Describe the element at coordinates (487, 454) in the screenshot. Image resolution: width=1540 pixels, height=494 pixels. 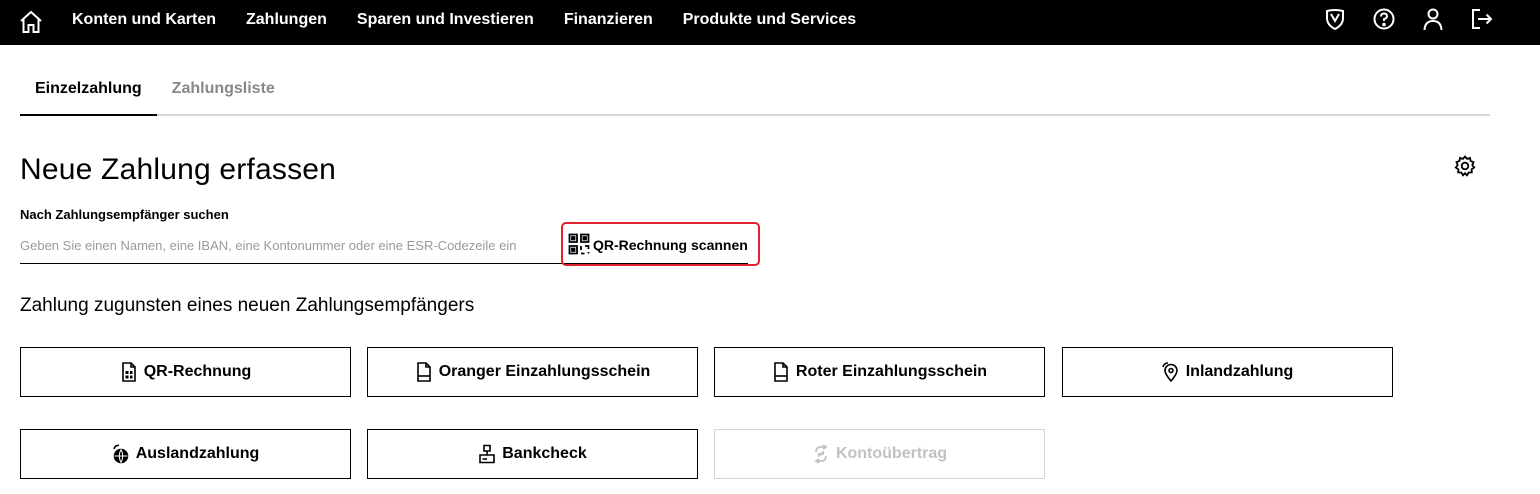
I see `cheque-icon` at that location.